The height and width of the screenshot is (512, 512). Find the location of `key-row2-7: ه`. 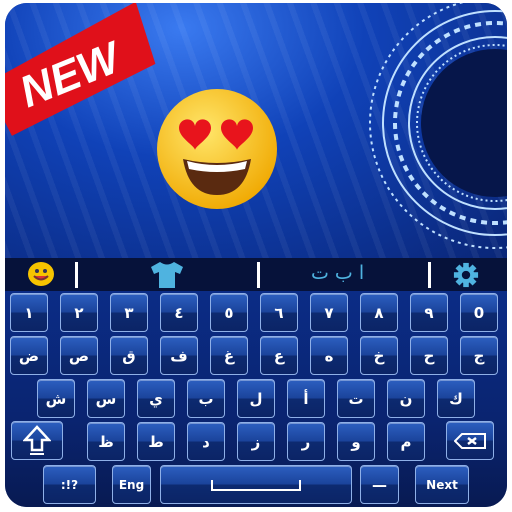

key-row2-7: ه is located at coordinates (329, 355).